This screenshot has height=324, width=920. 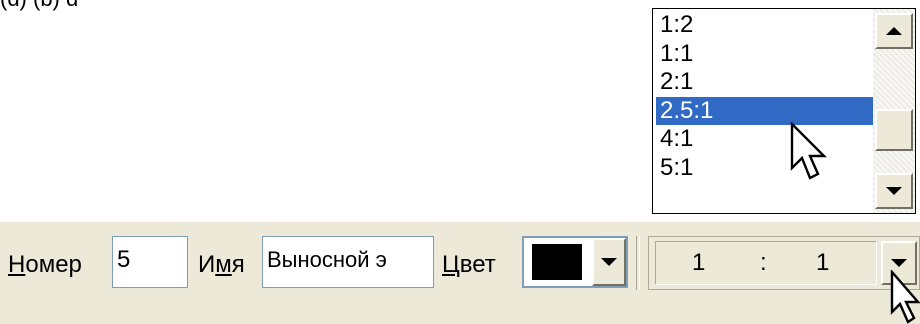 I want to click on name-label: Имя, so click(x=221, y=264).